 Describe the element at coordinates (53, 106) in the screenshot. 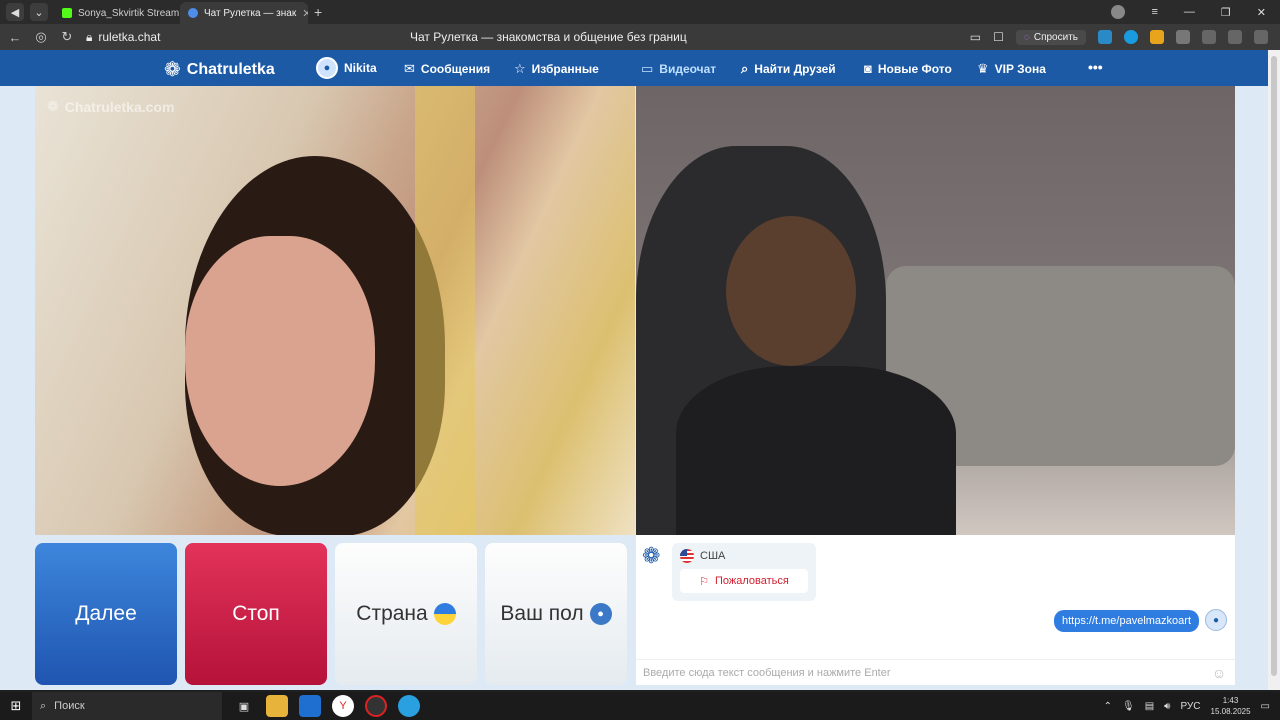

I see `chatruletka-logo-icon: ❁` at that location.